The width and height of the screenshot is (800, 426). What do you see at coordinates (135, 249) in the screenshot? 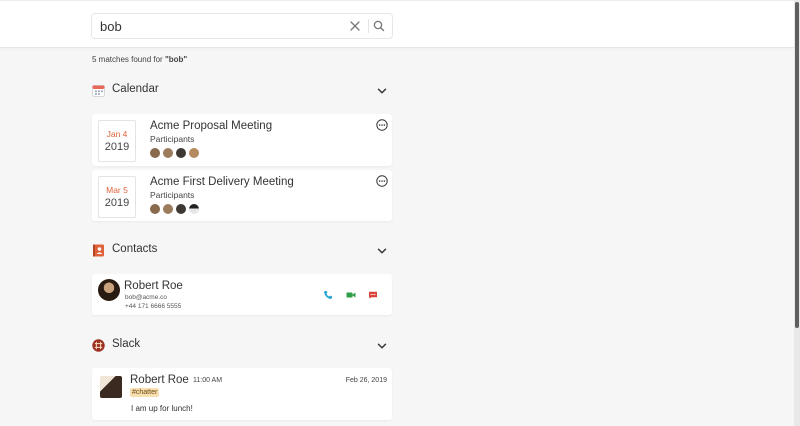
I see `contacts-section-title: Contacts` at bounding box center [135, 249].